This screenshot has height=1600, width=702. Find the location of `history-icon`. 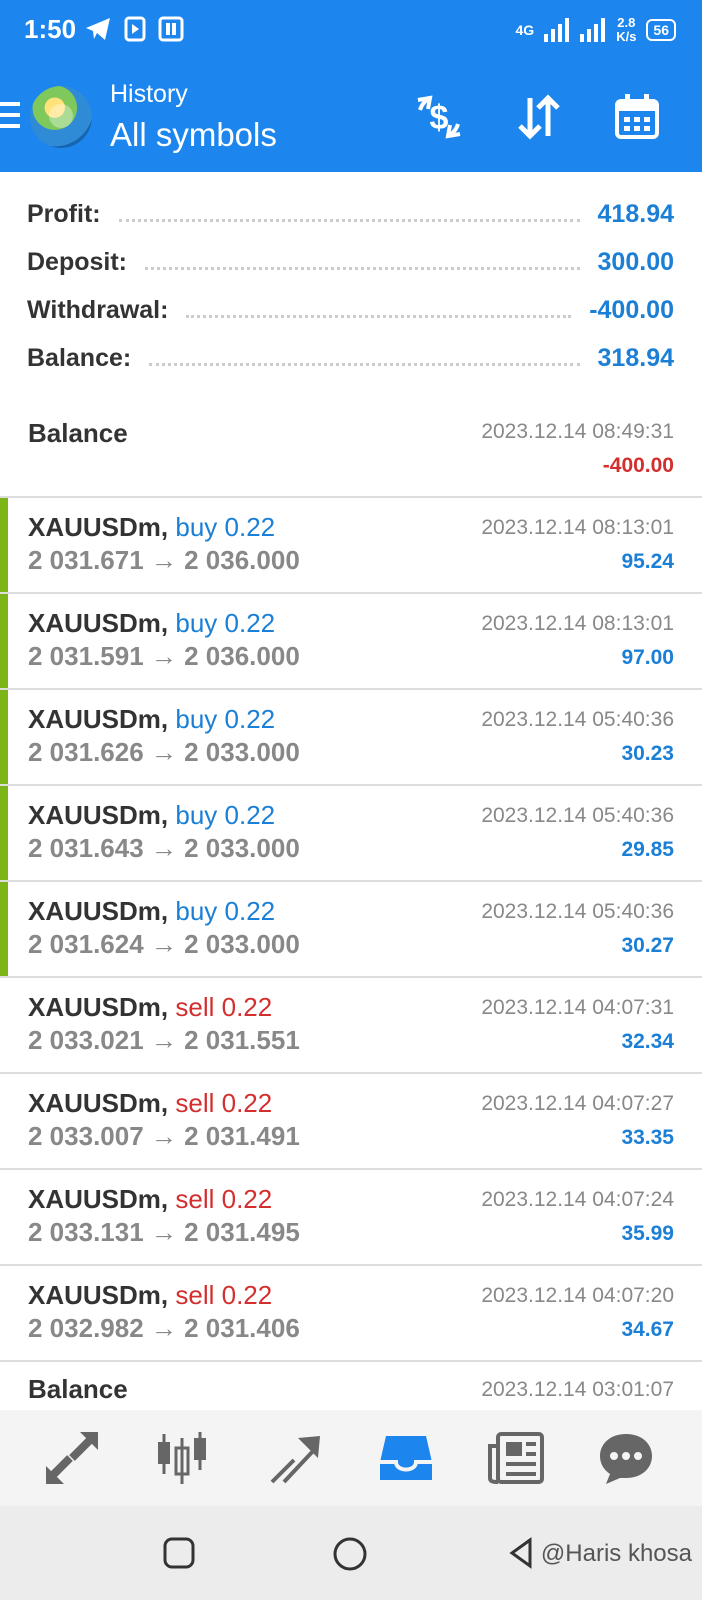

history-icon is located at coordinates (406, 1458).